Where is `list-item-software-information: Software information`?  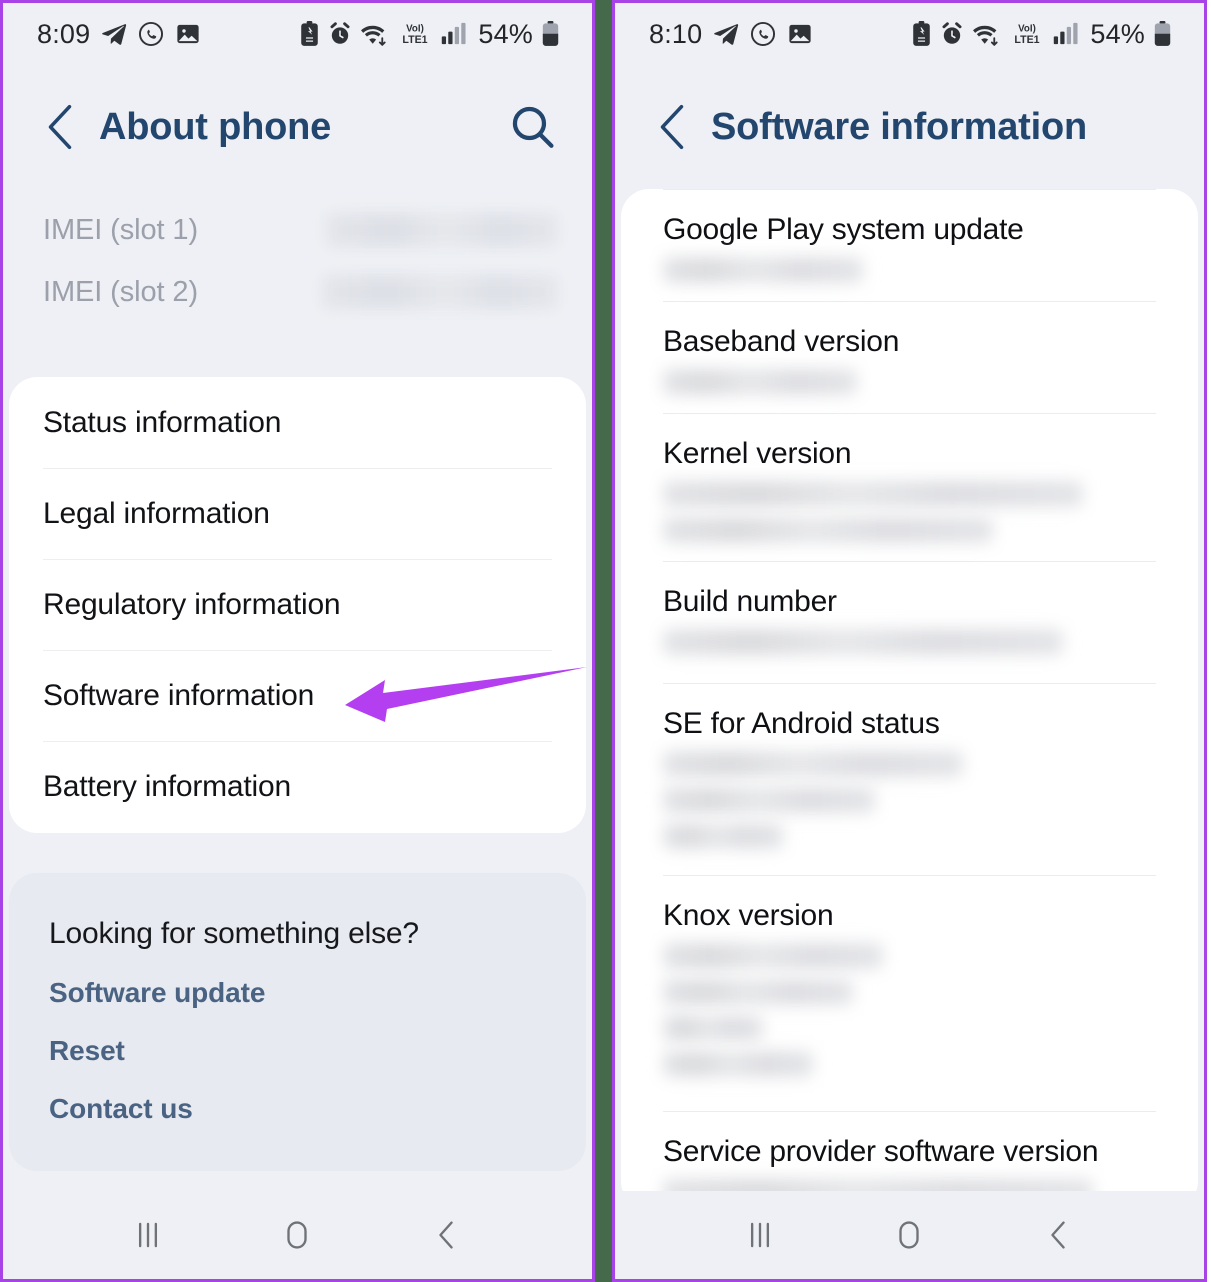
list-item-software-information: Software information is located at coordinates (297, 695).